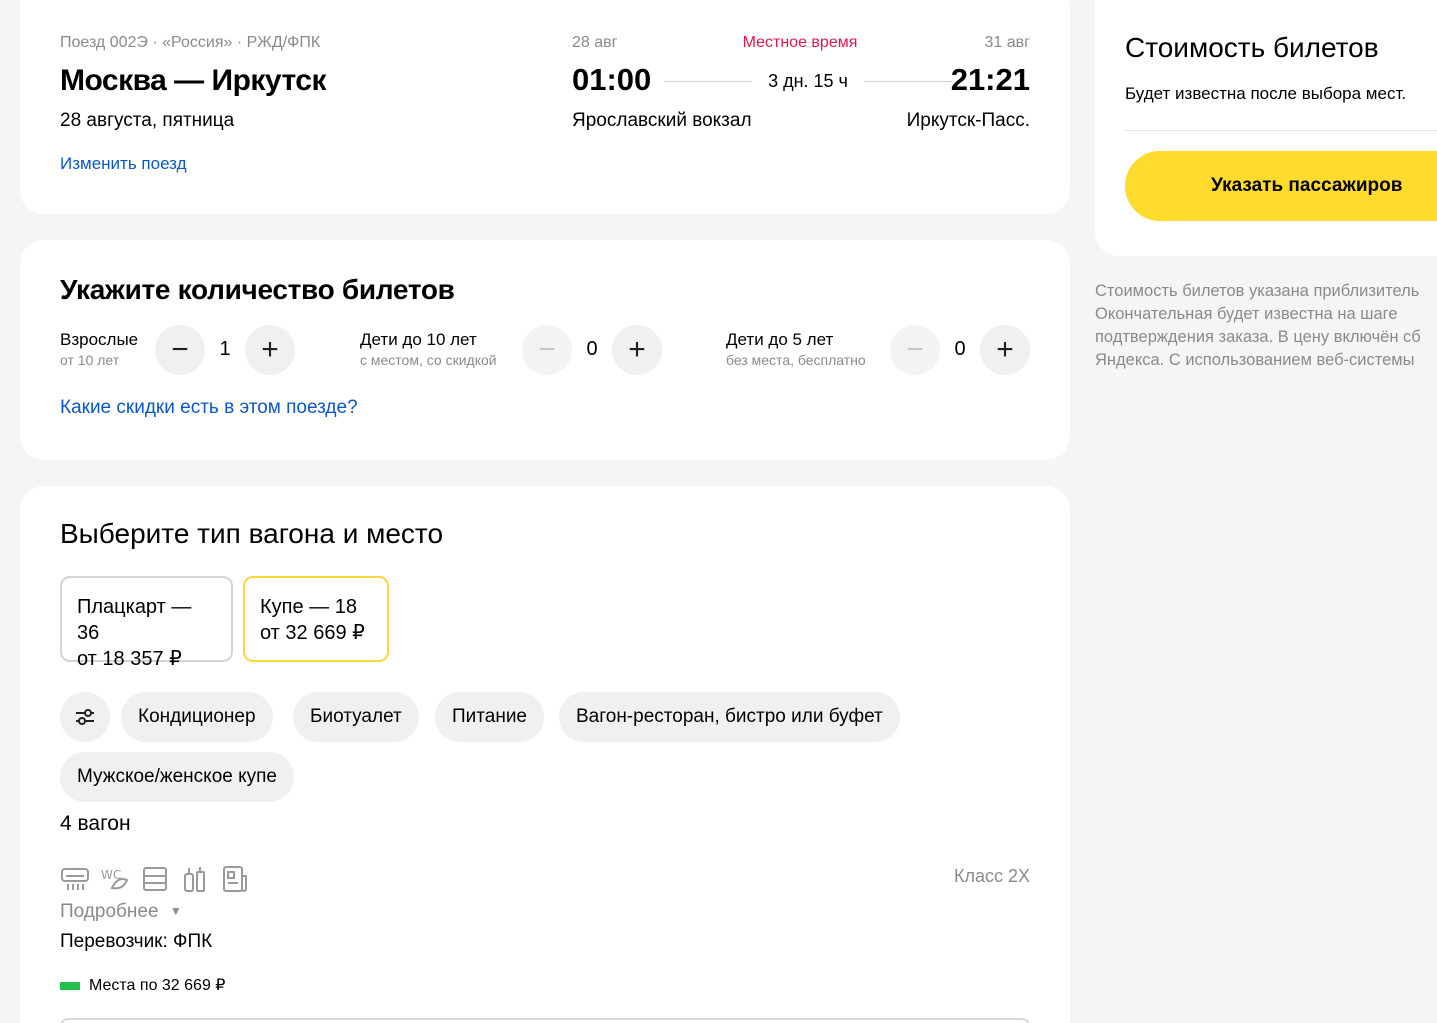 This screenshot has height=1023, width=1437. I want to click on specify-passengers-button: Указать пассажиров, so click(1281, 186).